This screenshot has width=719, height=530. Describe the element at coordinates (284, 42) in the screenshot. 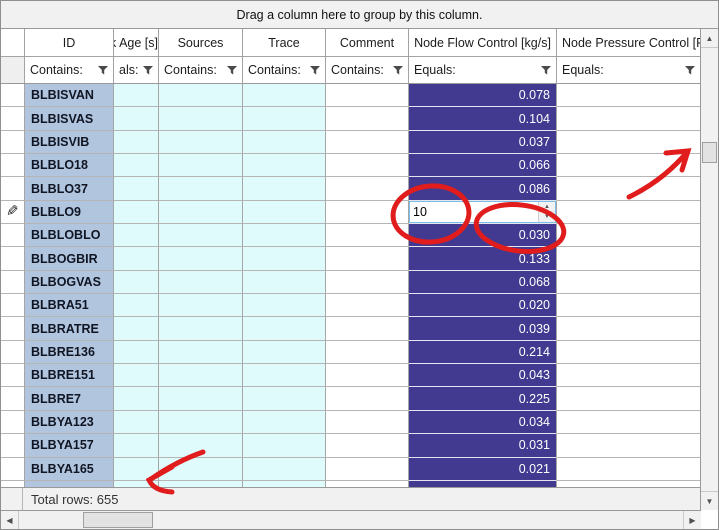

I see `column-header-trace: Trace` at that location.